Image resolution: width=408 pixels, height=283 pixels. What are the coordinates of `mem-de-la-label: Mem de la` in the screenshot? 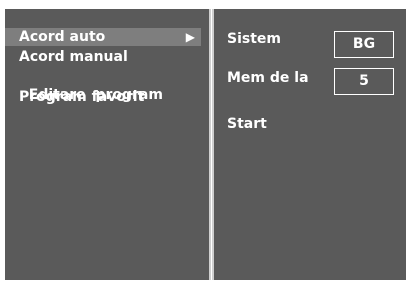 It's located at (268, 78).